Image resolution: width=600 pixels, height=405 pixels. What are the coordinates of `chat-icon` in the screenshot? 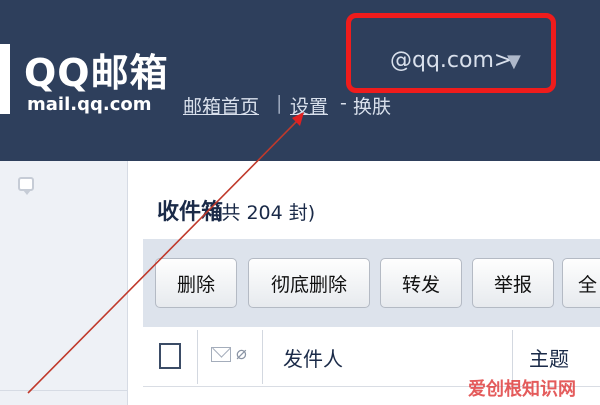 It's located at (26, 186).